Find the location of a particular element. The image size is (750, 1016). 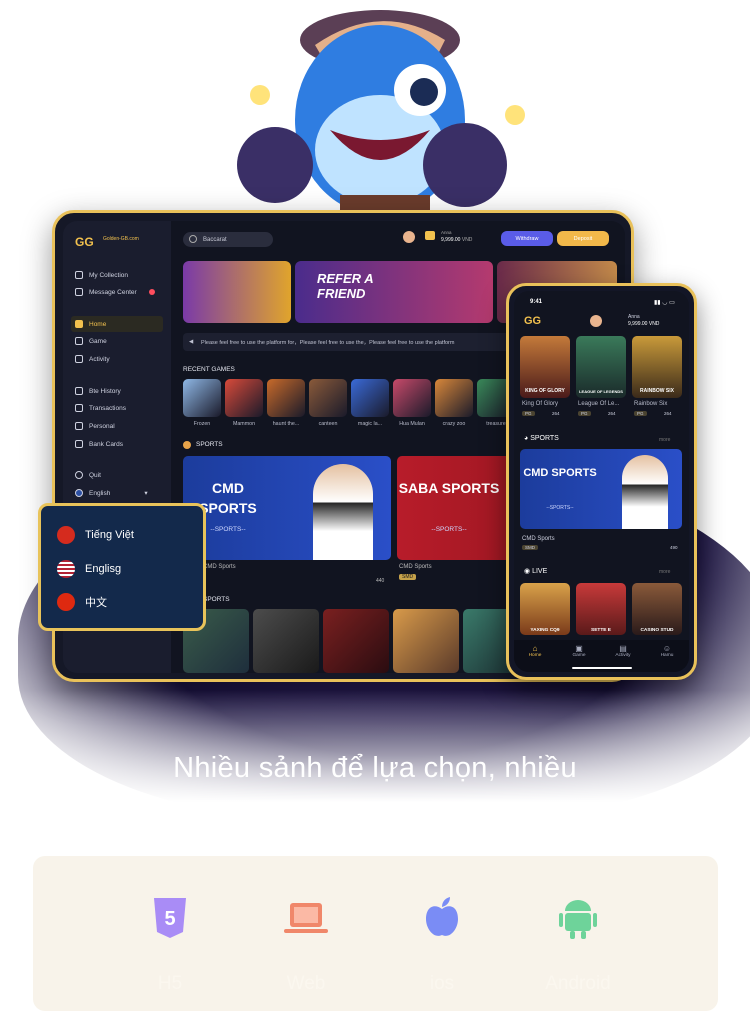

platform-label-h5: H5 is located at coordinates (170, 983).